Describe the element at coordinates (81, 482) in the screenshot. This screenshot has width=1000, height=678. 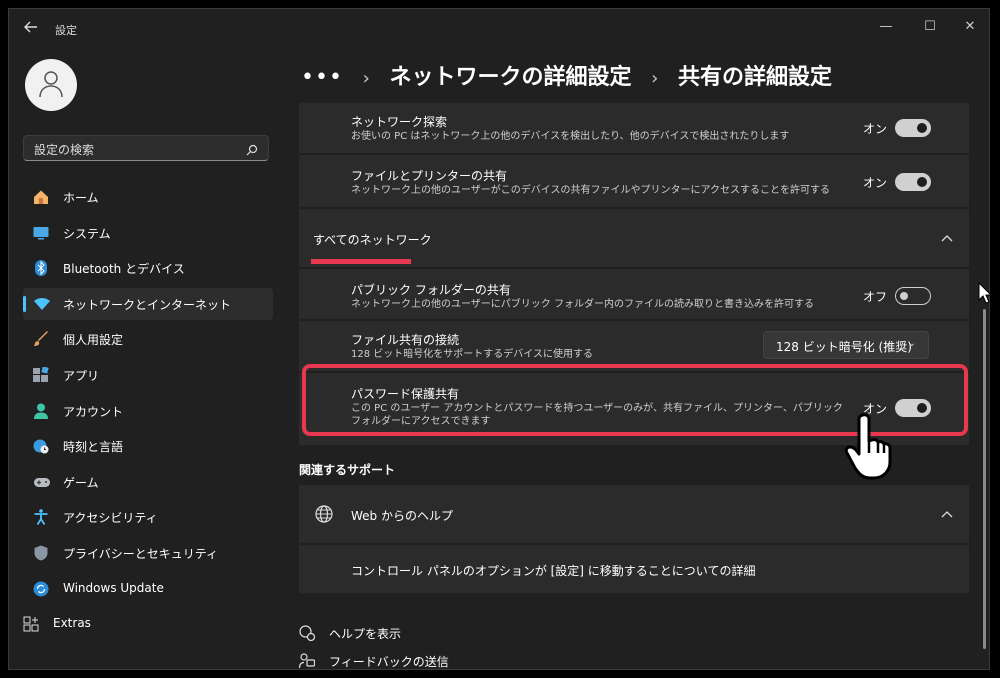
I see `sidebar-item-label: ゲーム` at that location.